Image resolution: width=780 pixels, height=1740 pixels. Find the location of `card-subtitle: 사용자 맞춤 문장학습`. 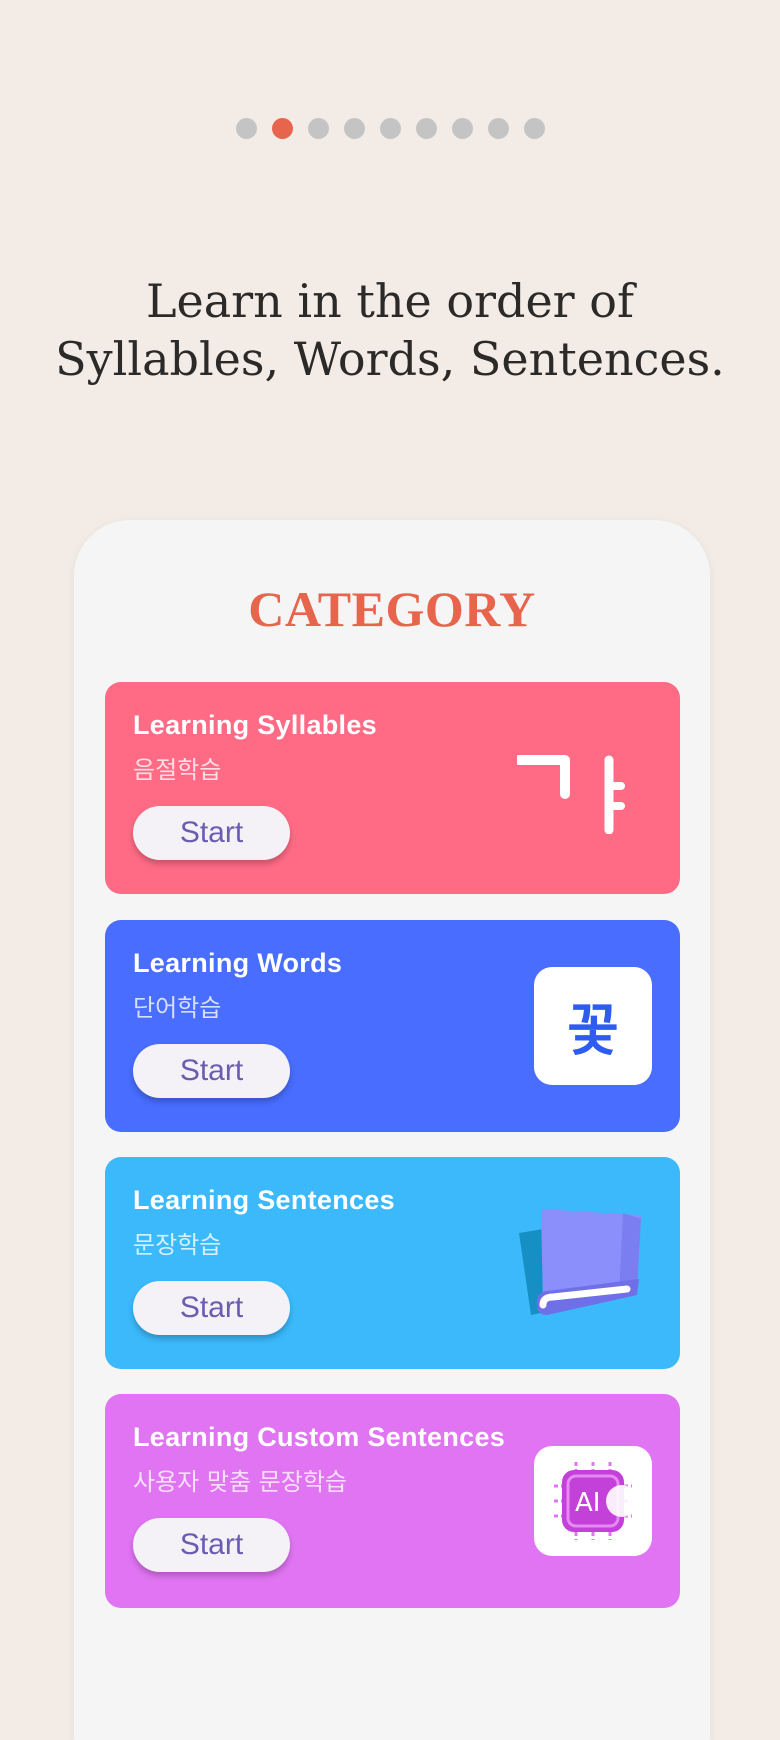

card-subtitle: 사용자 맞춤 문장학습 is located at coordinates (240, 1482).